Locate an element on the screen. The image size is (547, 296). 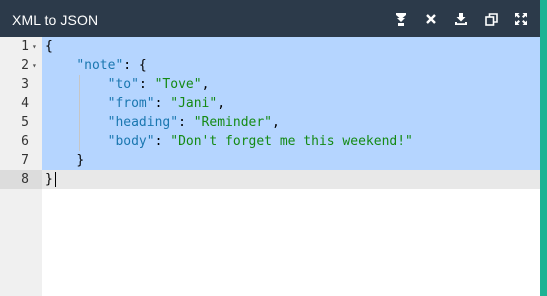
code-line: "to": "Tove", is located at coordinates (291, 84).